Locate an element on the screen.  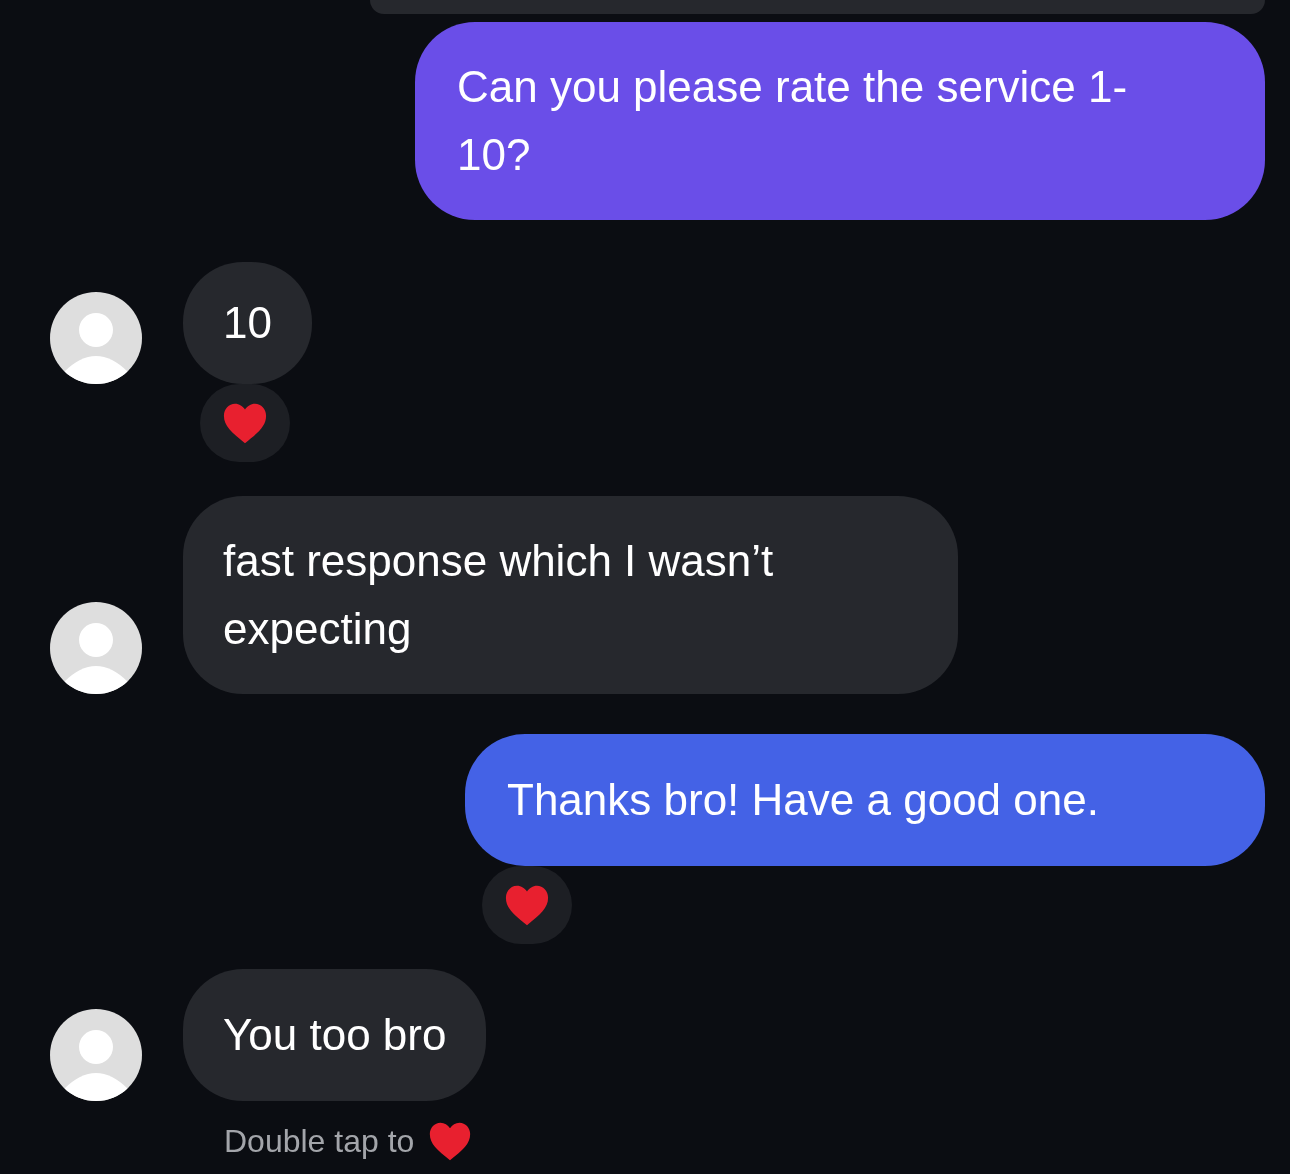
message-bubble: Thanks bro! Have a good one. is located at coordinates (865, 800).